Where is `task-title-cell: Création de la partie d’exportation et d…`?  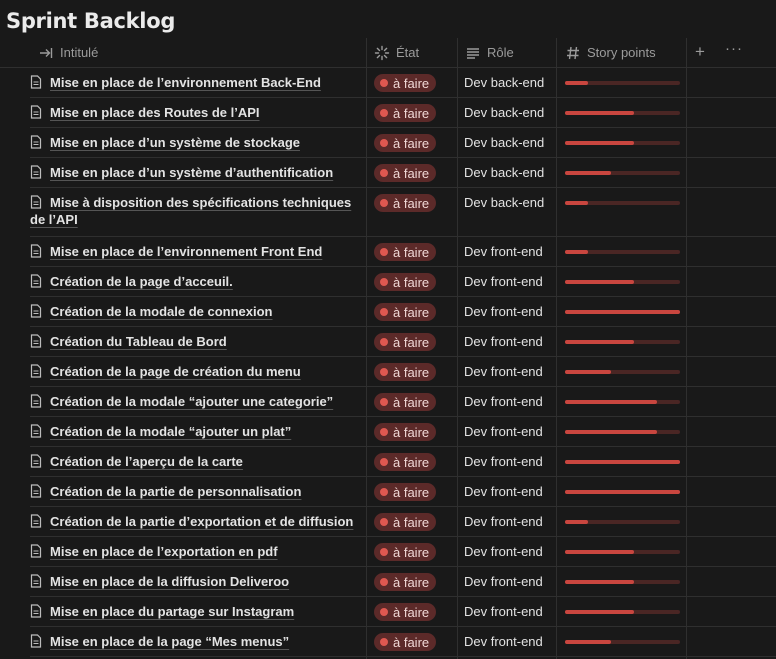
task-title-cell: Création de la partie d’exportation et d… is located at coordinates (195, 521).